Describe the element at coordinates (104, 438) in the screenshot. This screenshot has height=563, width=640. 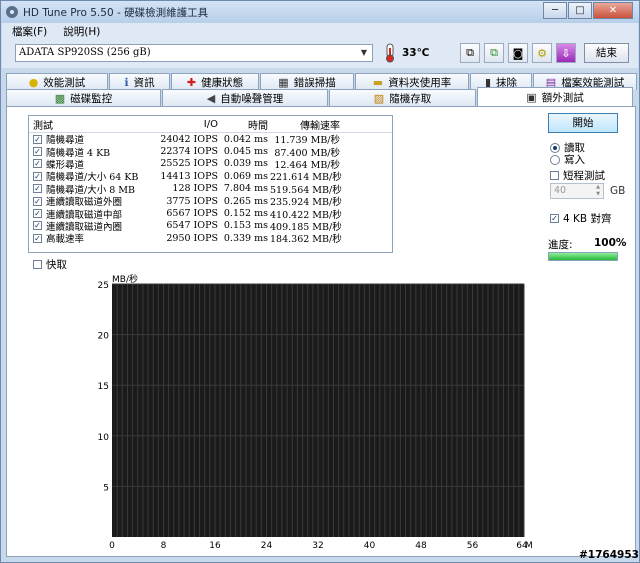
I see `y-tick-label: 10` at that location.